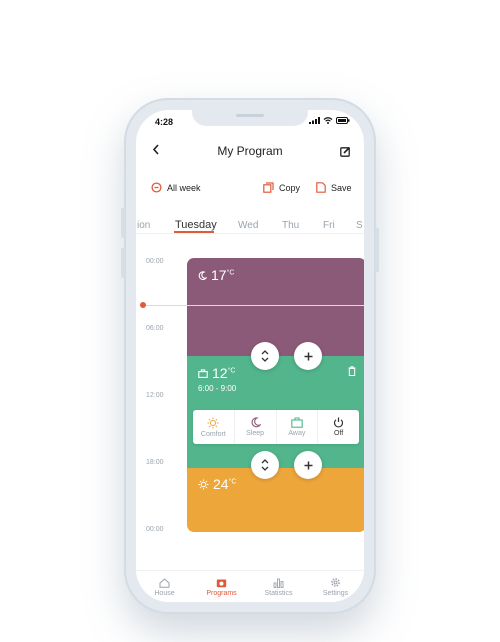 This screenshot has height=642, width=500. I want to click on tab-statistics-label: Statistics, so click(278, 593).